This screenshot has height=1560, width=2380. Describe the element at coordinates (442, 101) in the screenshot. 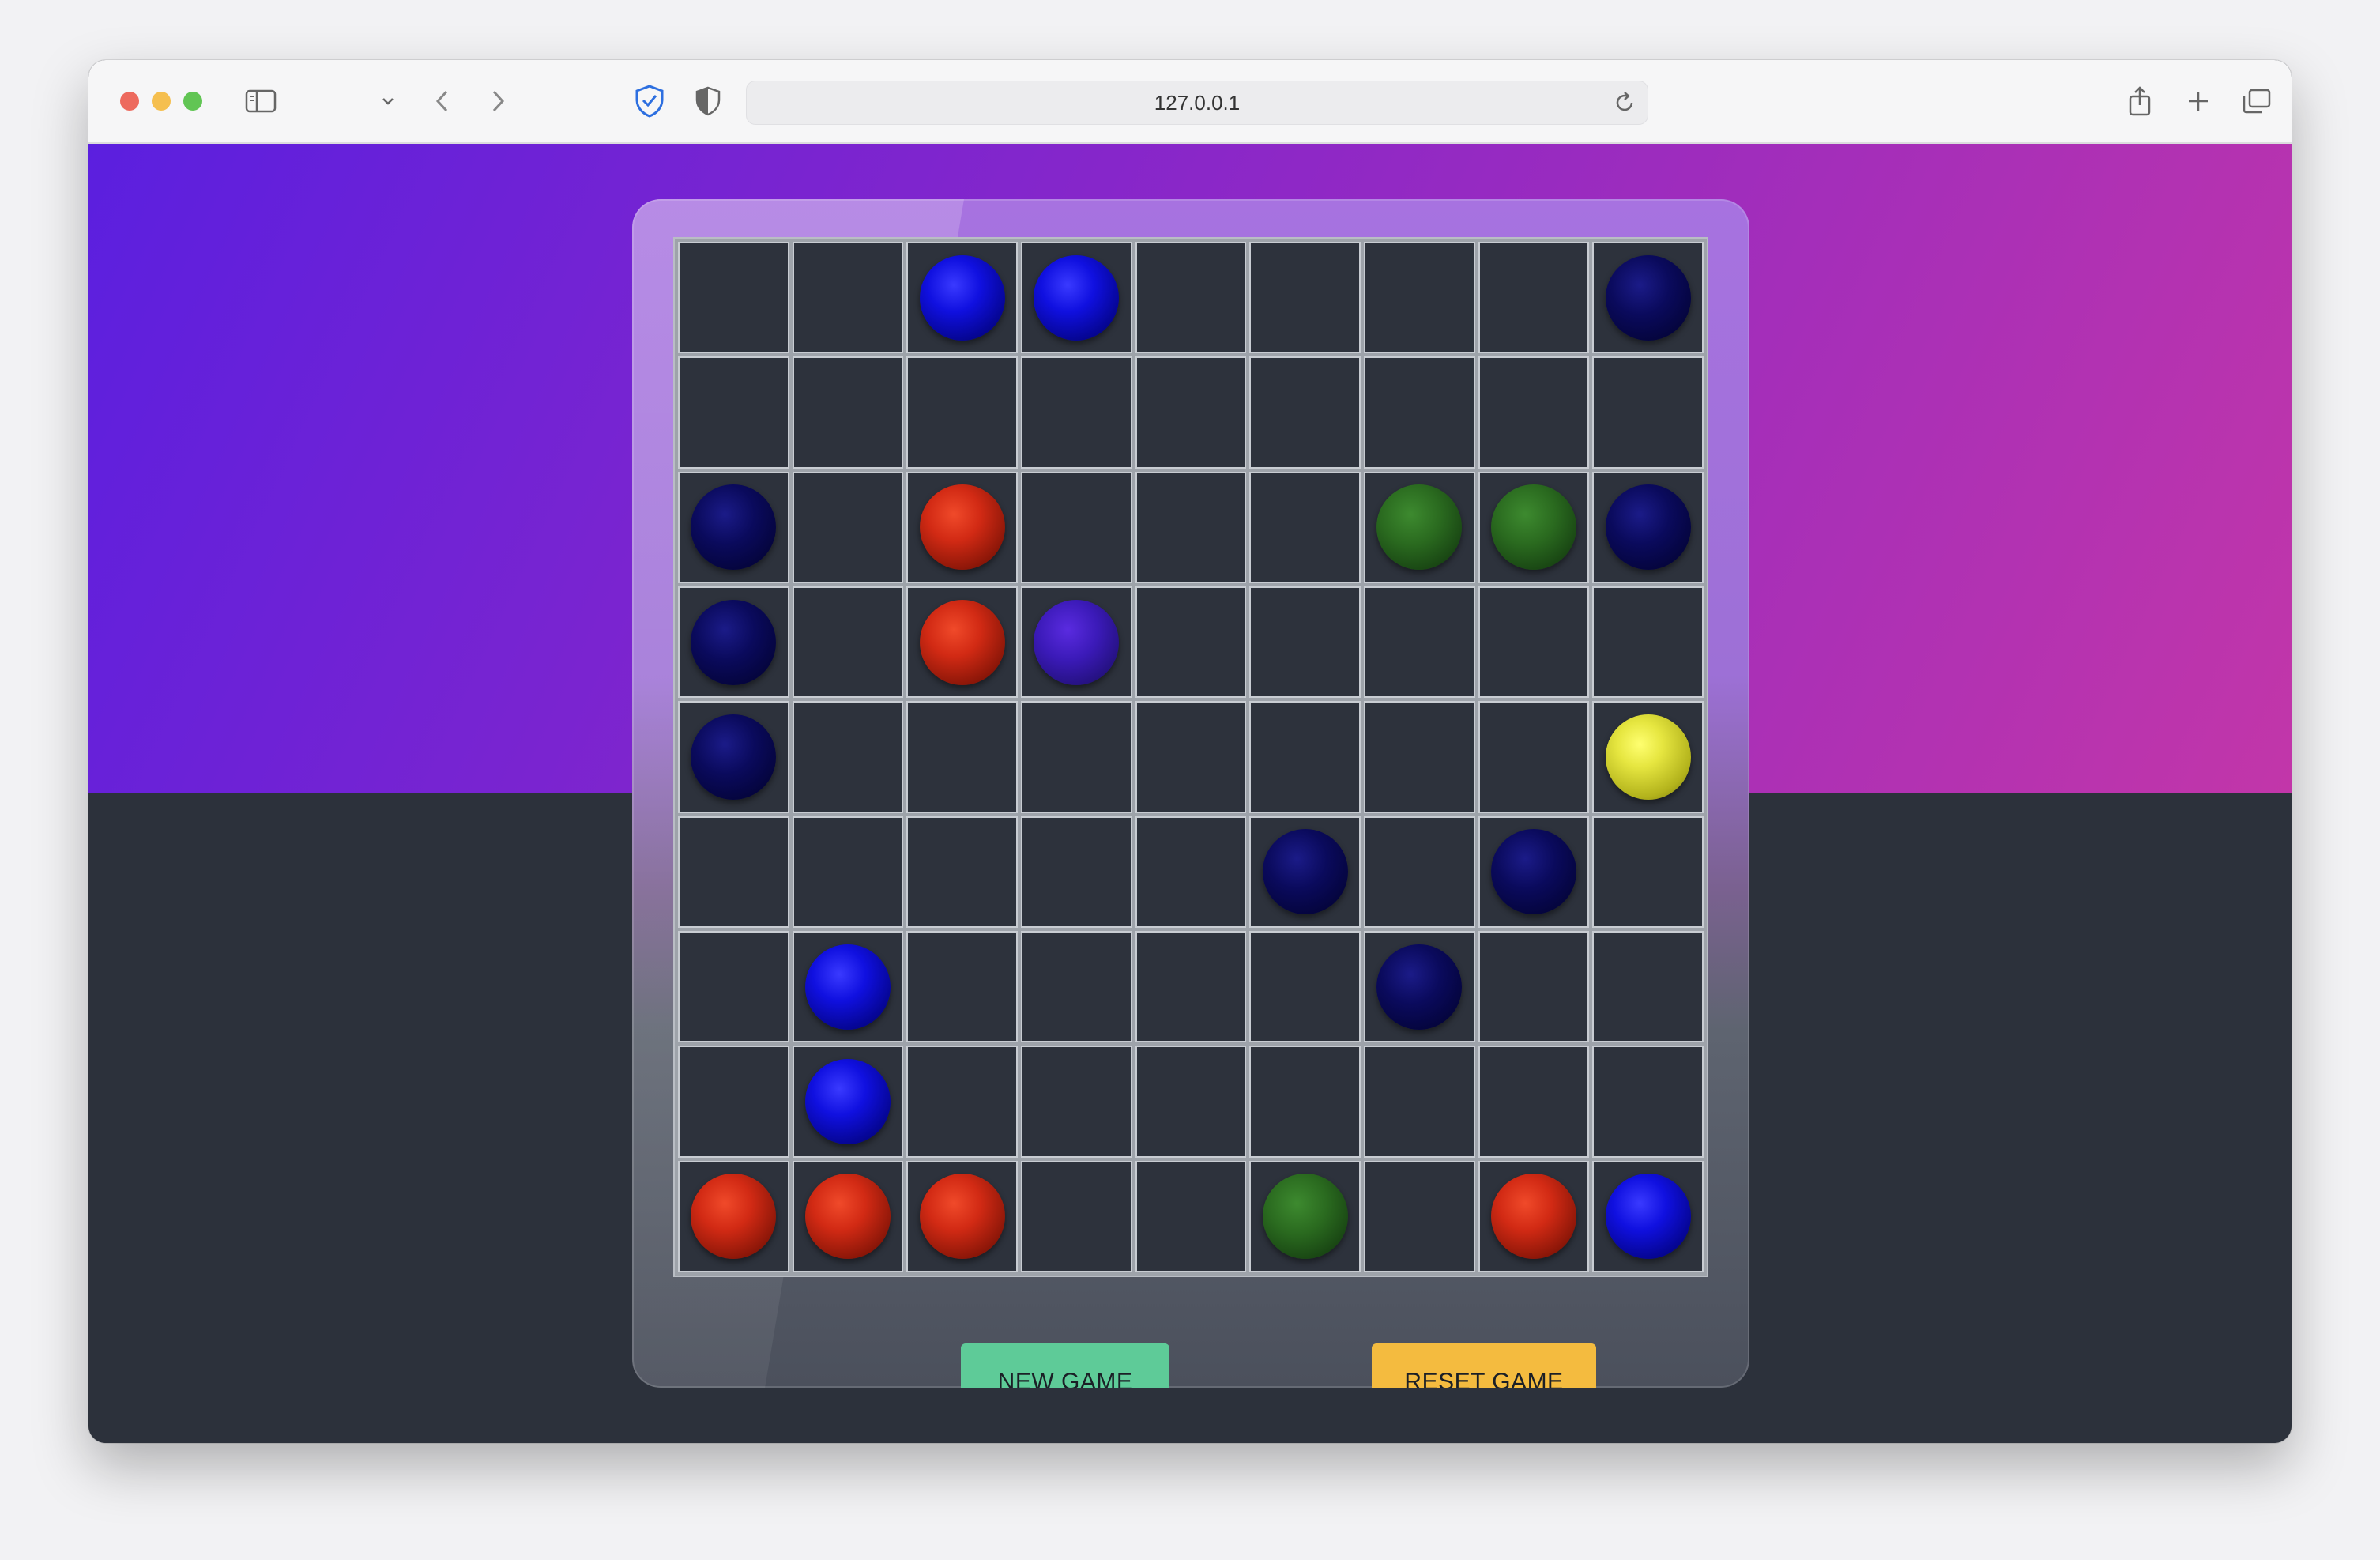

I see `back-arrow-icon` at that location.